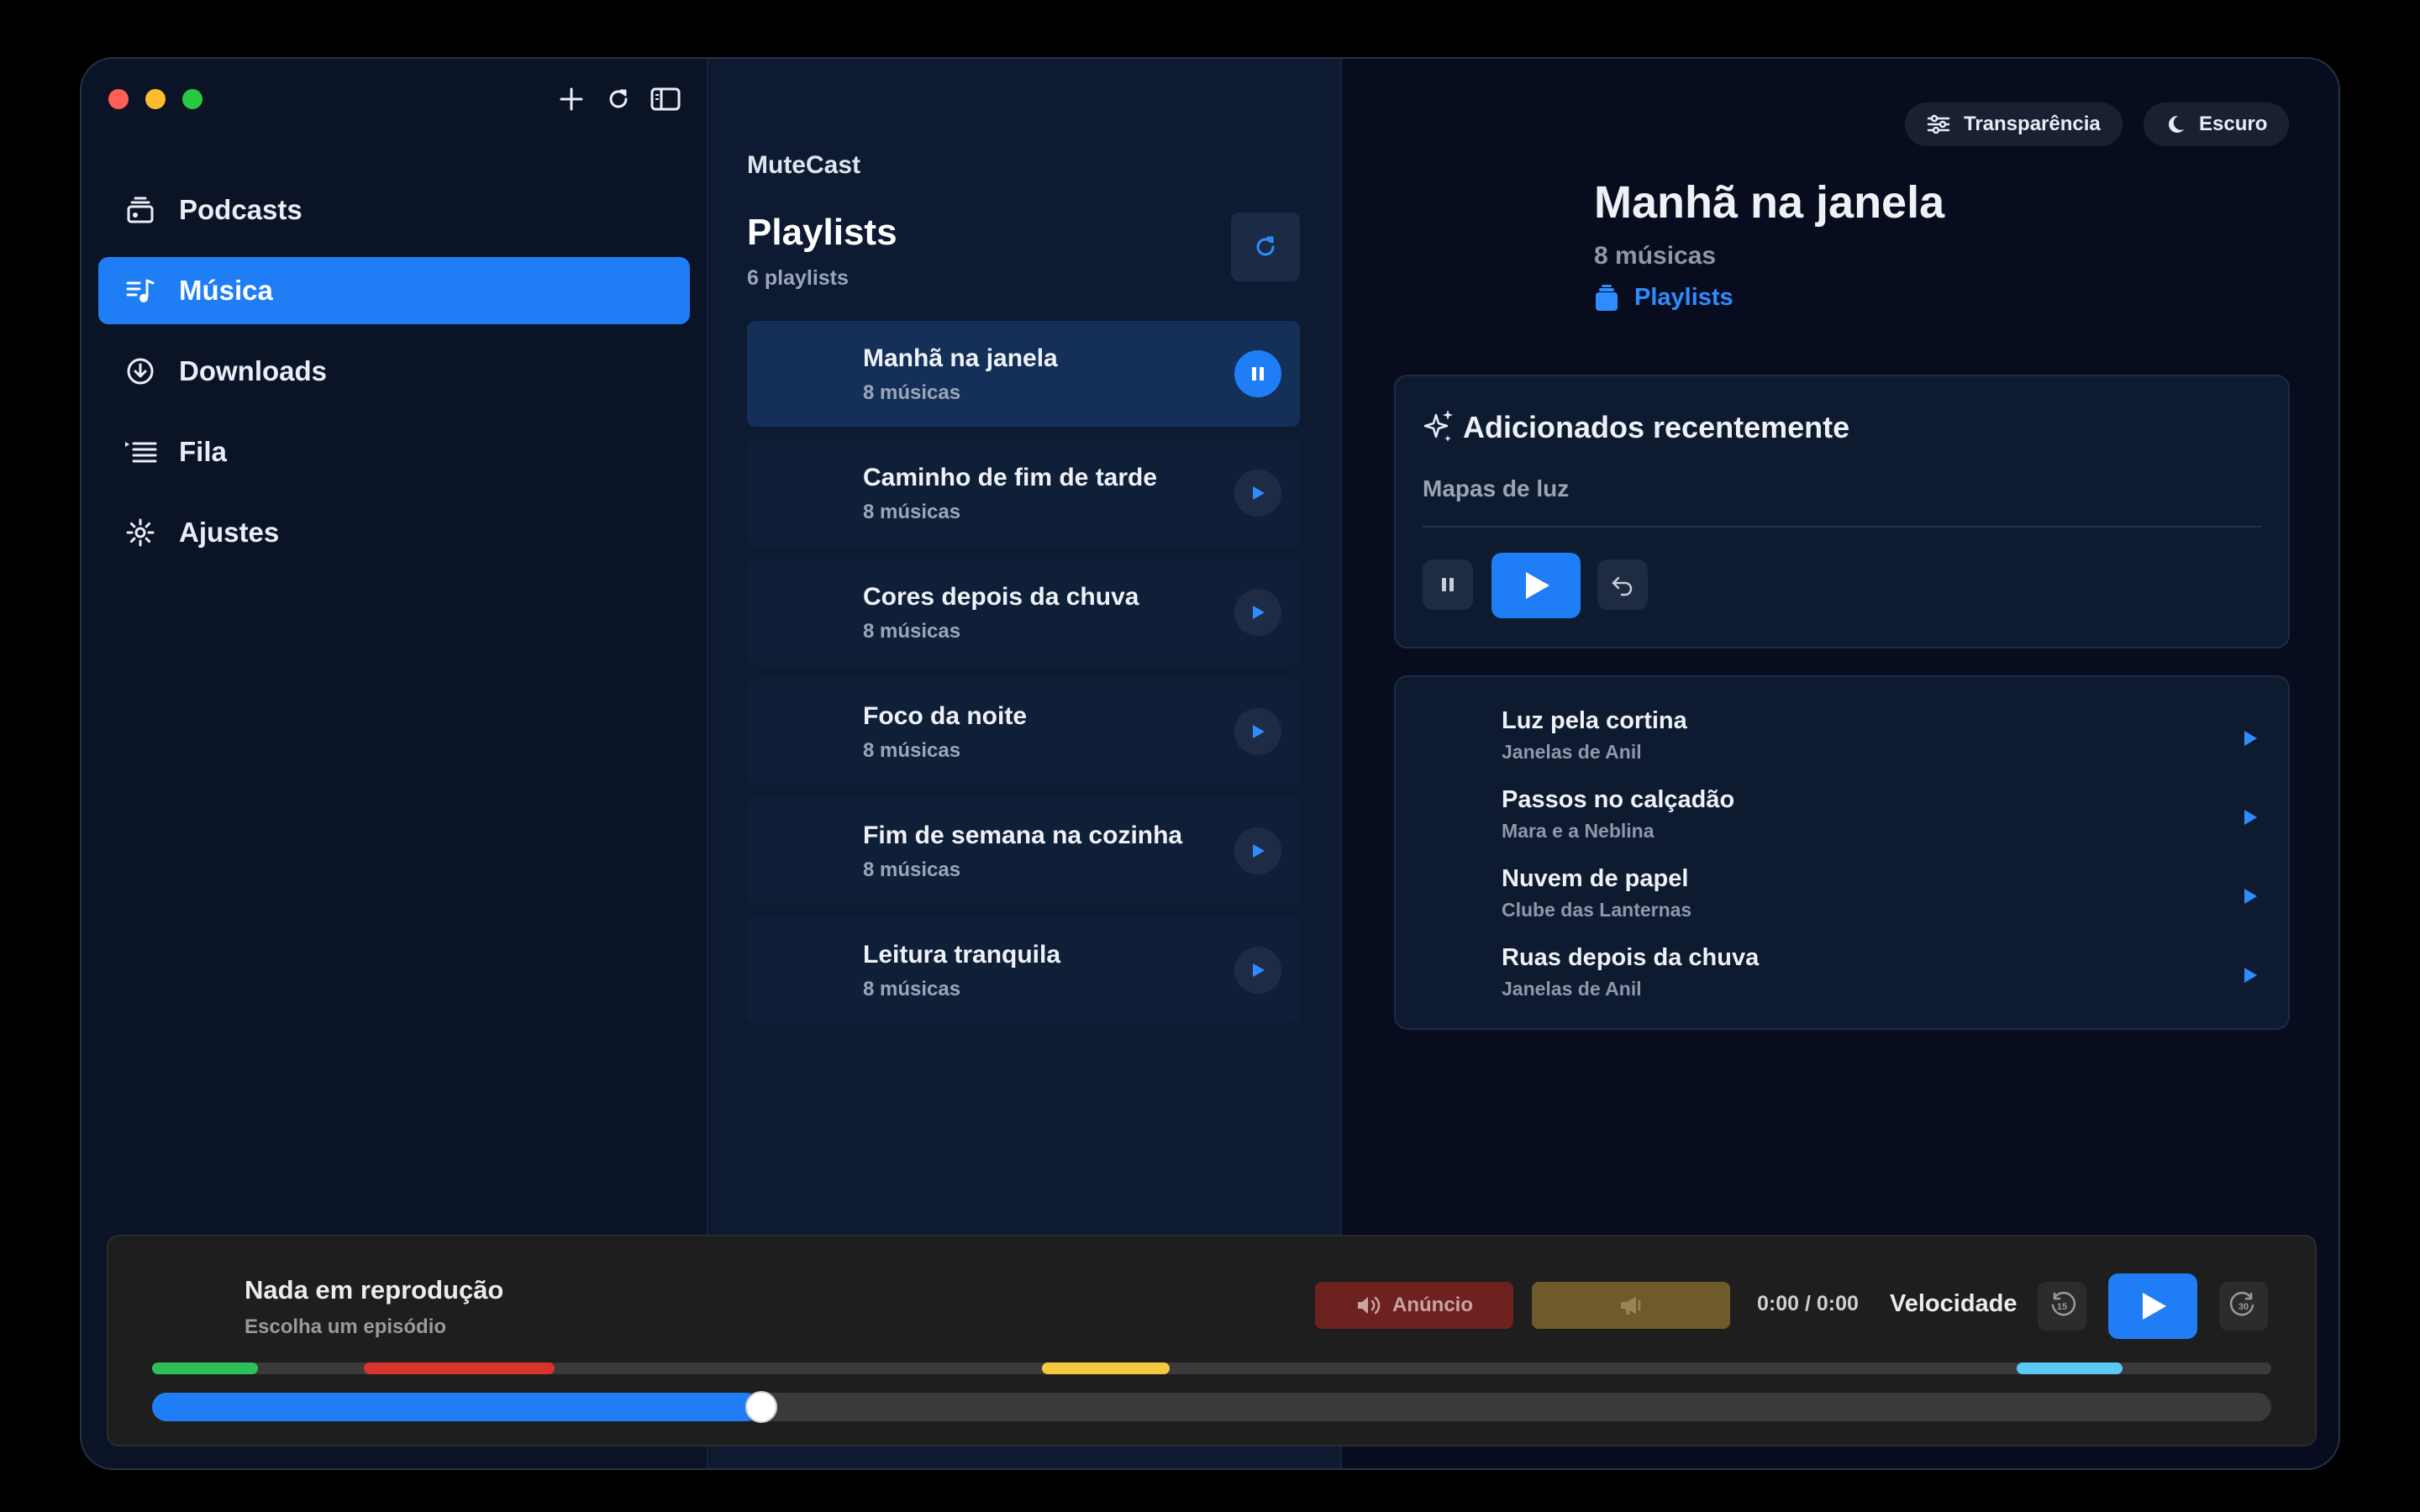 This screenshot has width=2420, height=1512. What do you see at coordinates (1607, 297) in the screenshot?
I see `stack-icon` at bounding box center [1607, 297].